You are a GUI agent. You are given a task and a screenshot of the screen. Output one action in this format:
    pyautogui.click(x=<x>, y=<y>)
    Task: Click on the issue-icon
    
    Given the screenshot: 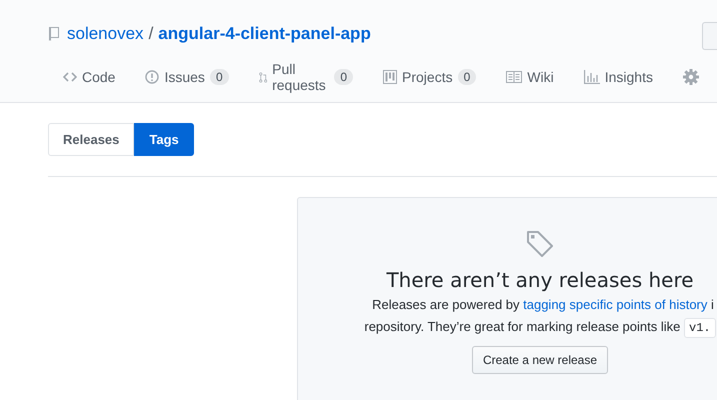 What is the action you would take?
    pyautogui.click(x=152, y=77)
    